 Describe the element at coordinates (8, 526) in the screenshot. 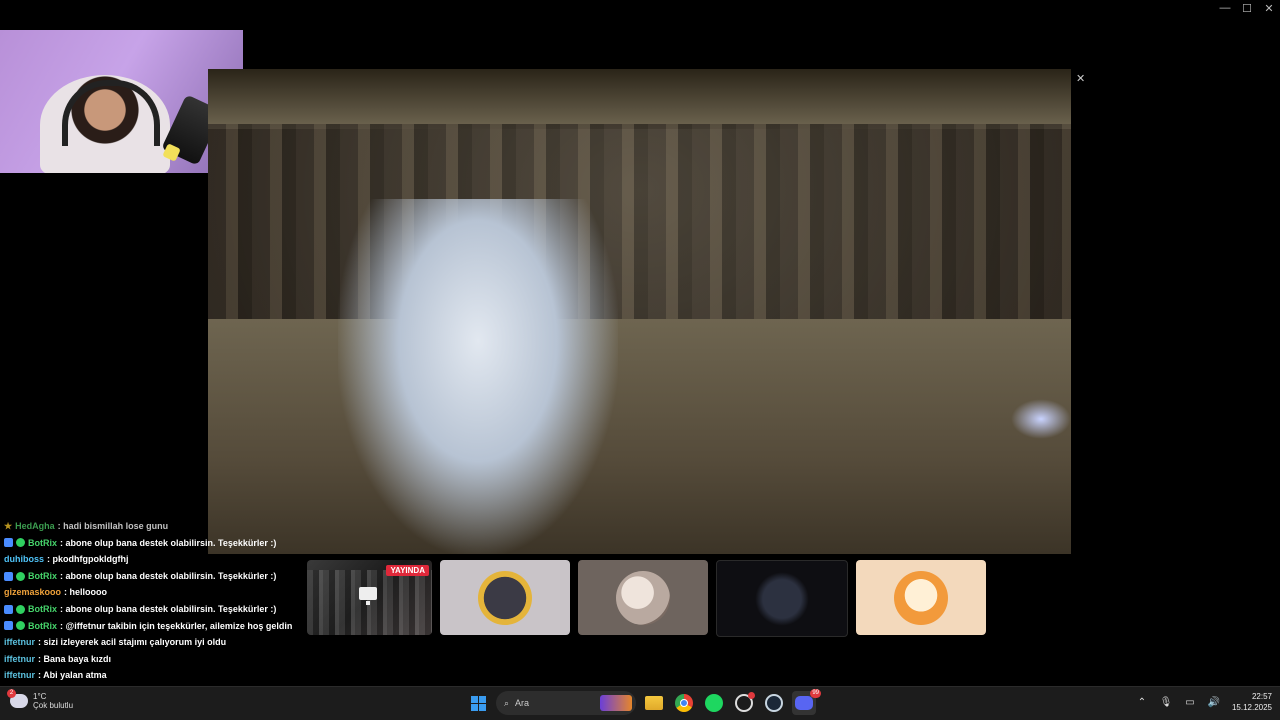

I see `star-badge-icon: ★` at that location.